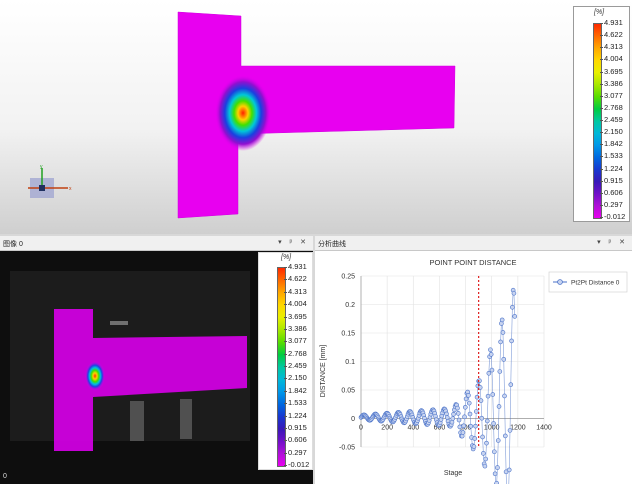  What do you see at coordinates (13, 244) in the screenshot?
I see `image-panel-title: 图像 0` at bounding box center [13, 244].